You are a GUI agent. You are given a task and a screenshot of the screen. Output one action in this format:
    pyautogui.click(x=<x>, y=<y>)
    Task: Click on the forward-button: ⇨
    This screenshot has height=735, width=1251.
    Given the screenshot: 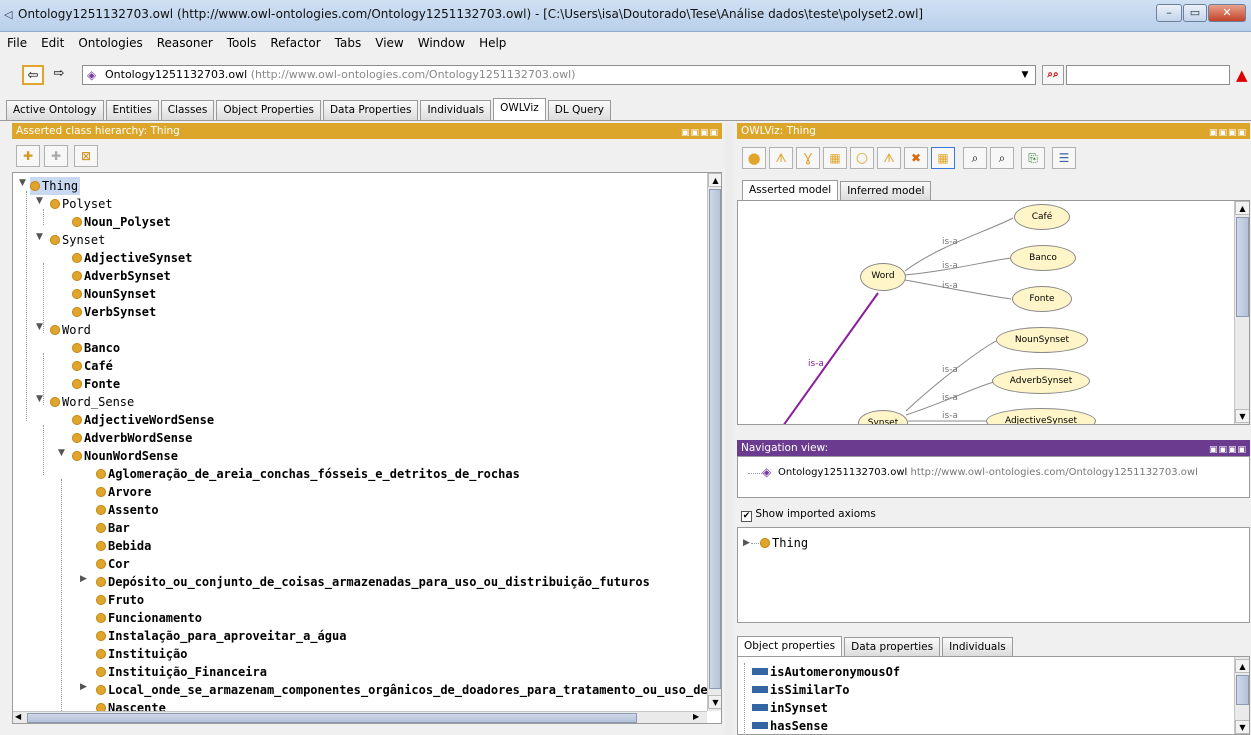 What is the action you would take?
    pyautogui.click(x=59, y=75)
    